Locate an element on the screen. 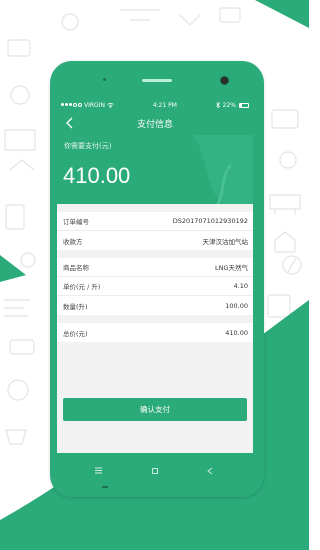 The width and height of the screenshot is (320, 550). status-bar: VIRGIN 4:21 PM 22% is located at coordinates (155, 105).